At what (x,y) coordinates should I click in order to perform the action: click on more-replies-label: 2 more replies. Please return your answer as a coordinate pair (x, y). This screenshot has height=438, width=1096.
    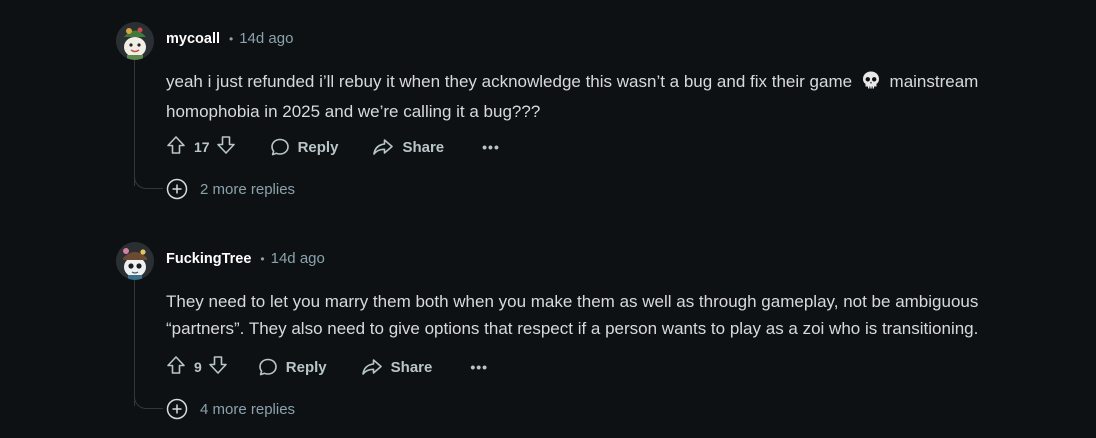
    Looking at the image, I should click on (248, 189).